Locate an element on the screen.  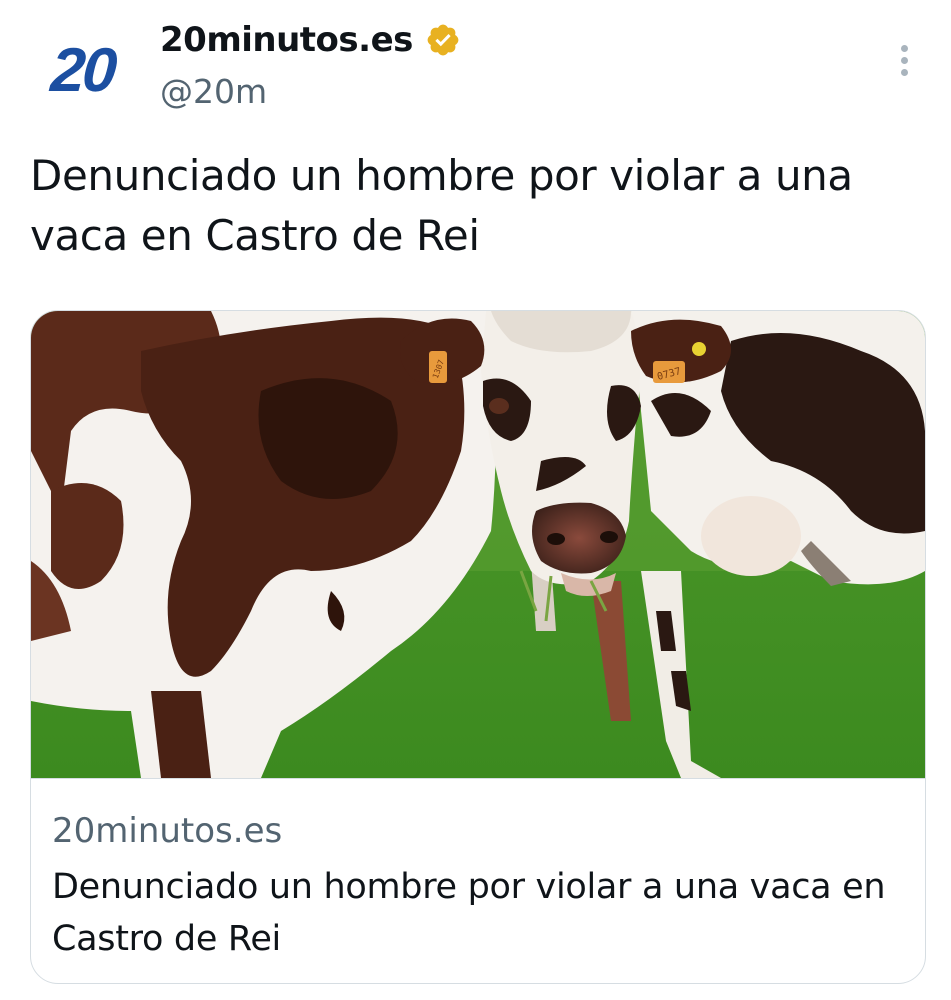
author-name-row: 20minutos.es is located at coordinates (310, 40).